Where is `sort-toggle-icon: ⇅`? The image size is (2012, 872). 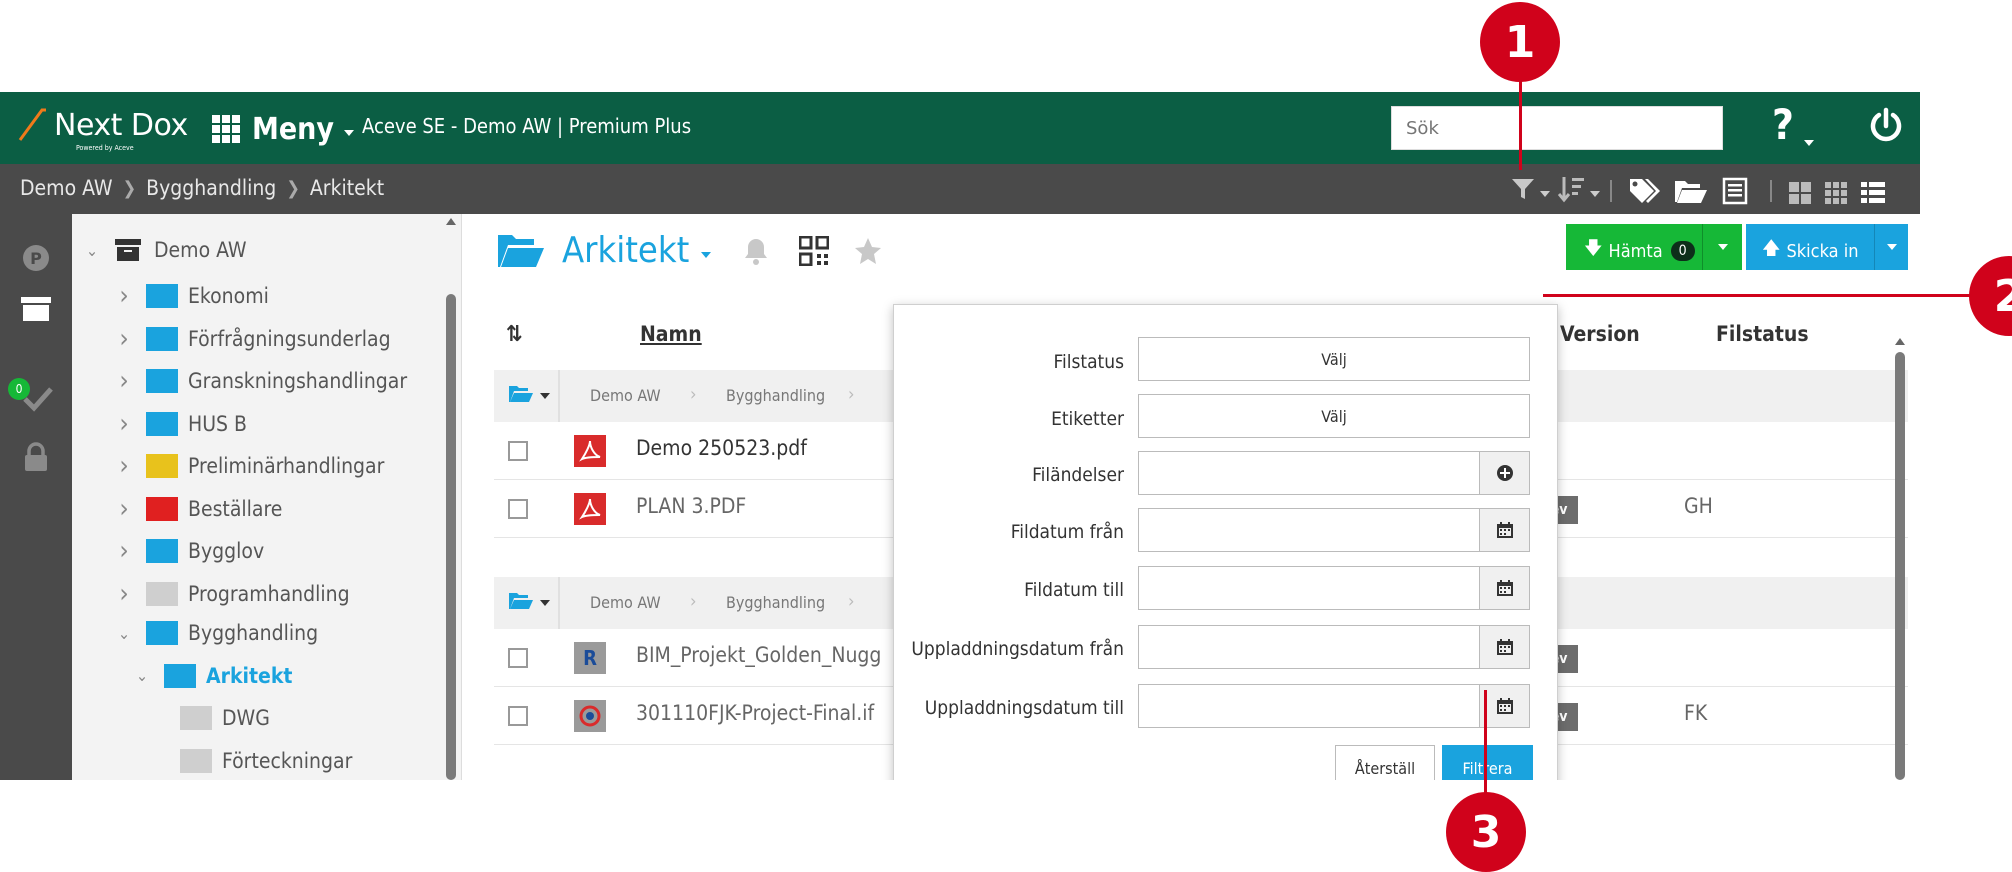 sort-toggle-icon: ⇅ is located at coordinates (514, 334).